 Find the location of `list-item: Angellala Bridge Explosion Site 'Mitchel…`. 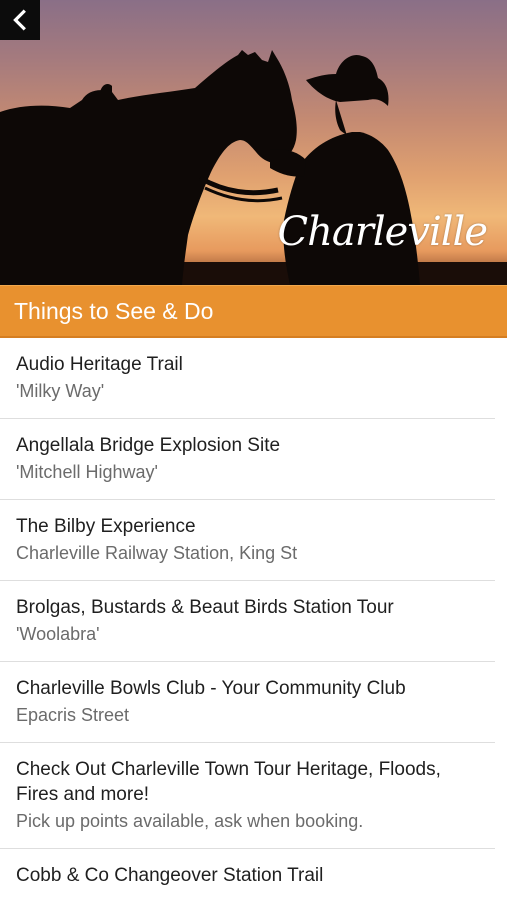

list-item: Angellala Bridge Explosion Site 'Mitchel… is located at coordinates (247, 459).